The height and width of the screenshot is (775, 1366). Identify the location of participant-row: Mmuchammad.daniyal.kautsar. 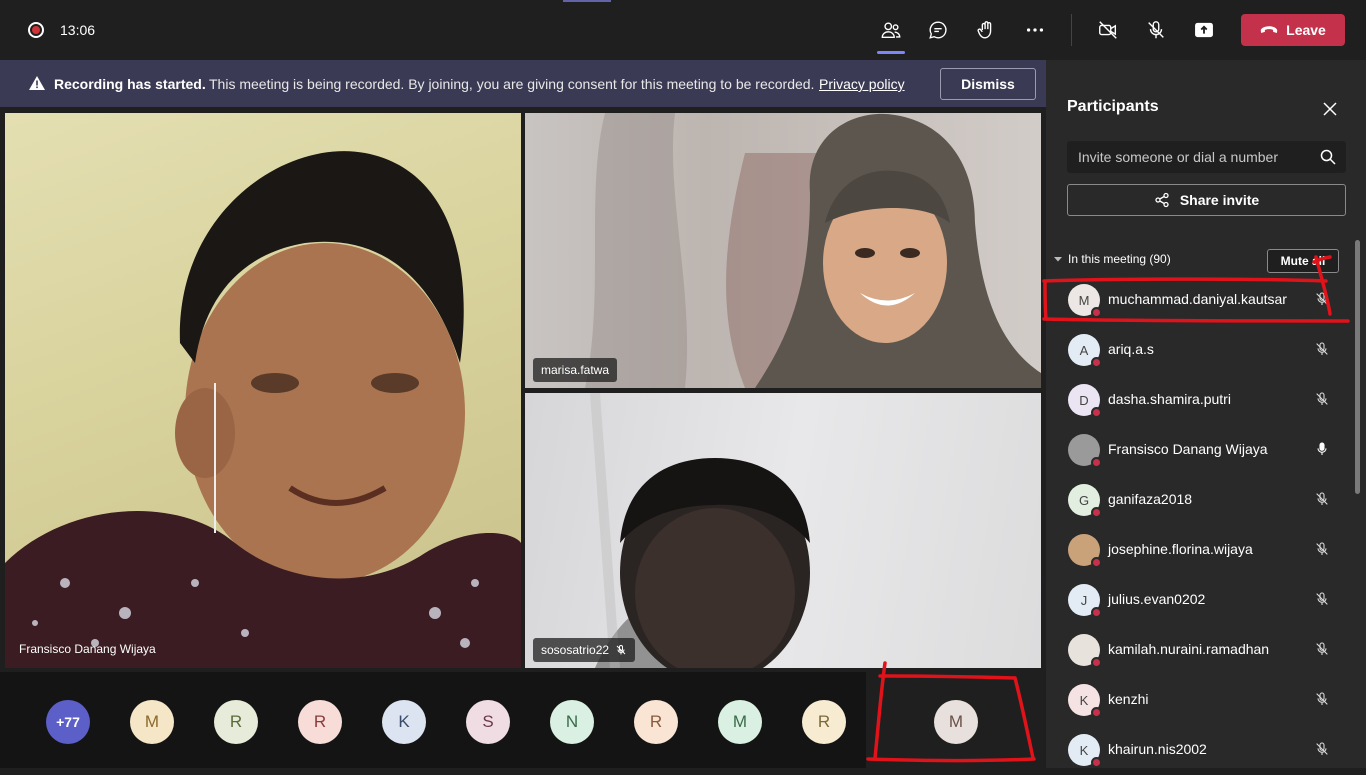
(1198, 300).